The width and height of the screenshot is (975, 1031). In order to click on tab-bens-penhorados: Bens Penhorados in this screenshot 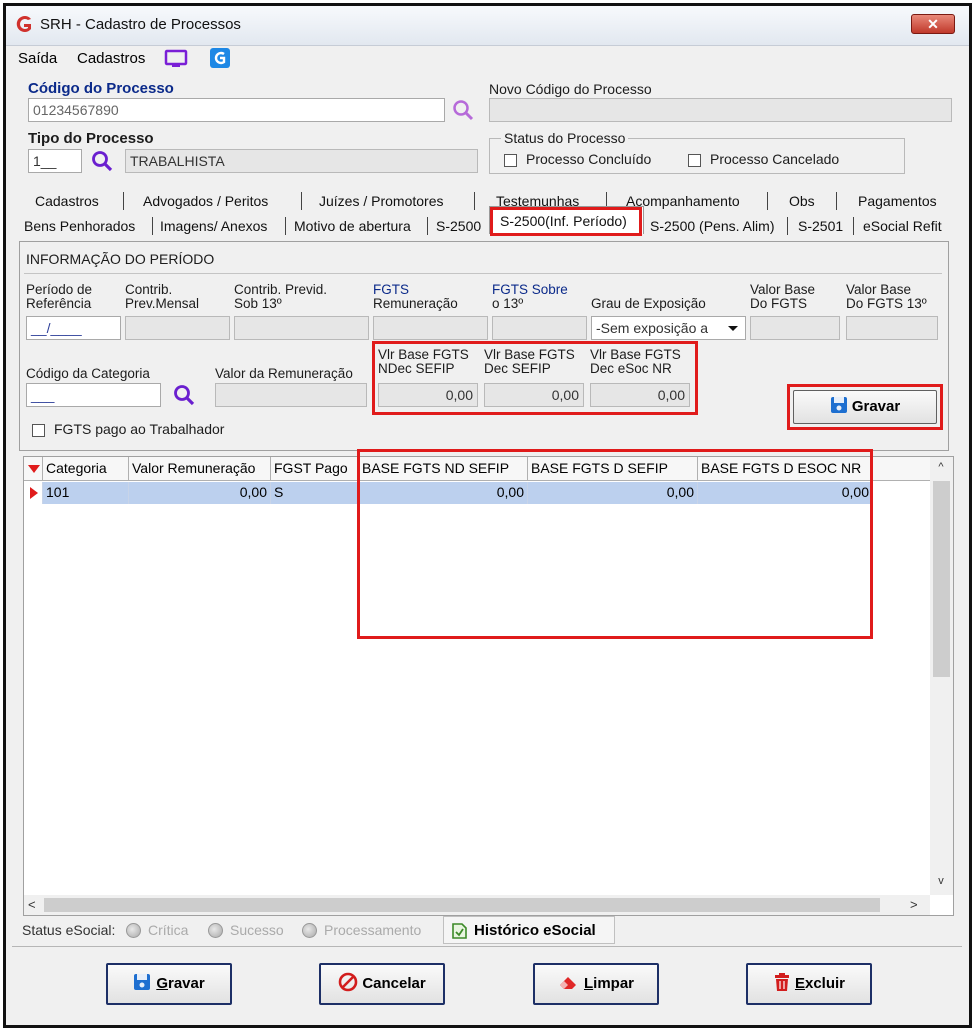, I will do `click(79, 227)`.